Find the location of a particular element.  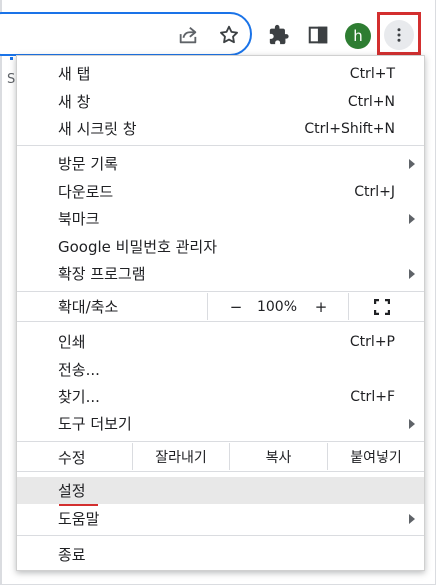

profile-avatar: h is located at coordinates (358, 36).